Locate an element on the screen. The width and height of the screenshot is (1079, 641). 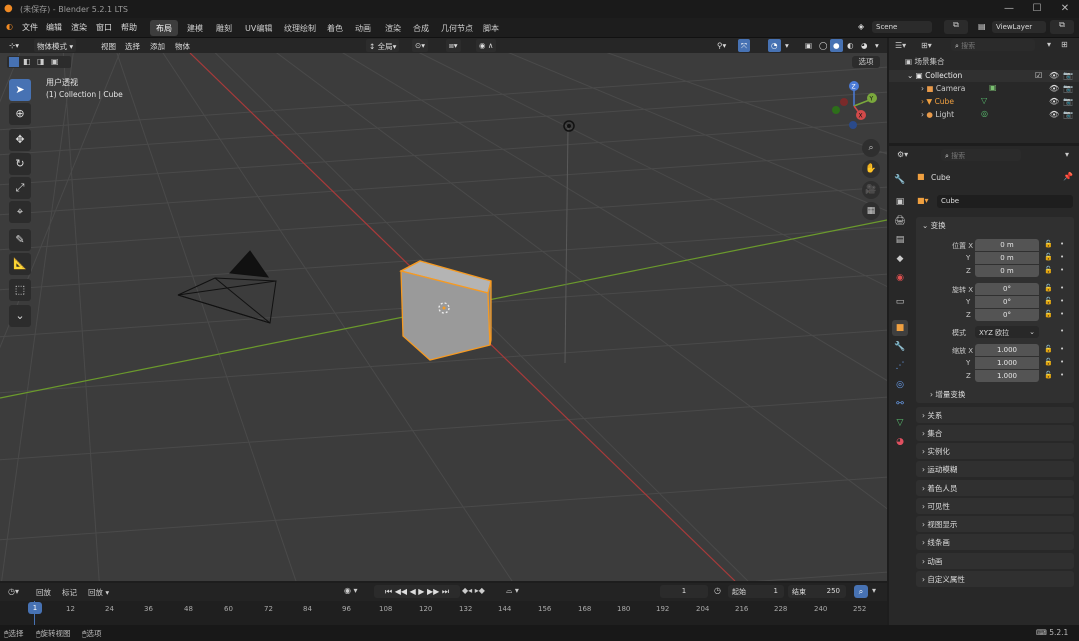
timeline-editor-icon: ◷▾ is located at coordinates (13, 591).